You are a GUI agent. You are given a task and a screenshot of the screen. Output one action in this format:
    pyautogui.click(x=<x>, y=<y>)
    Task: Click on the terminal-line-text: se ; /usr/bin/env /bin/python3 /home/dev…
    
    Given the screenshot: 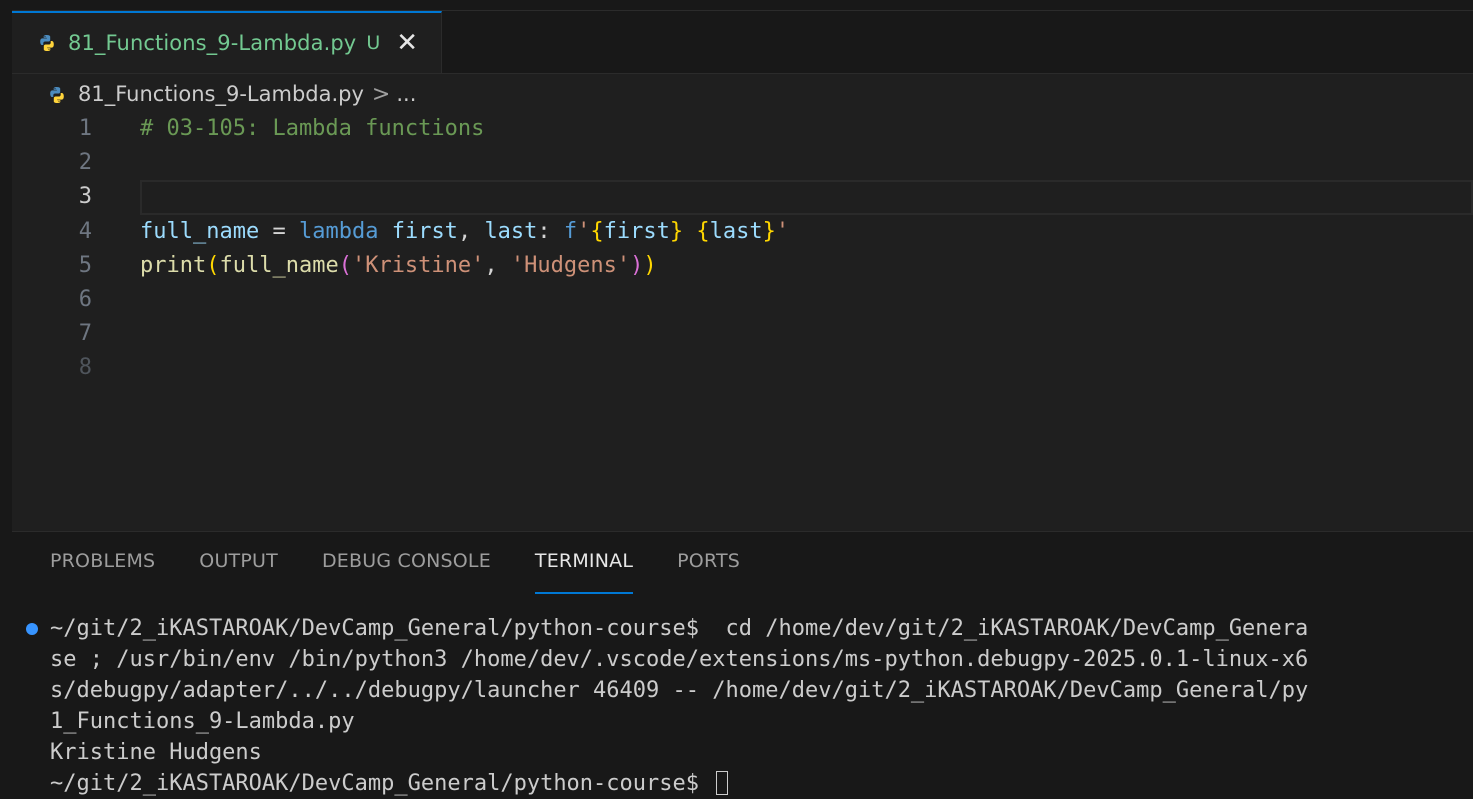 What is the action you would take?
    pyautogui.click(x=679, y=659)
    